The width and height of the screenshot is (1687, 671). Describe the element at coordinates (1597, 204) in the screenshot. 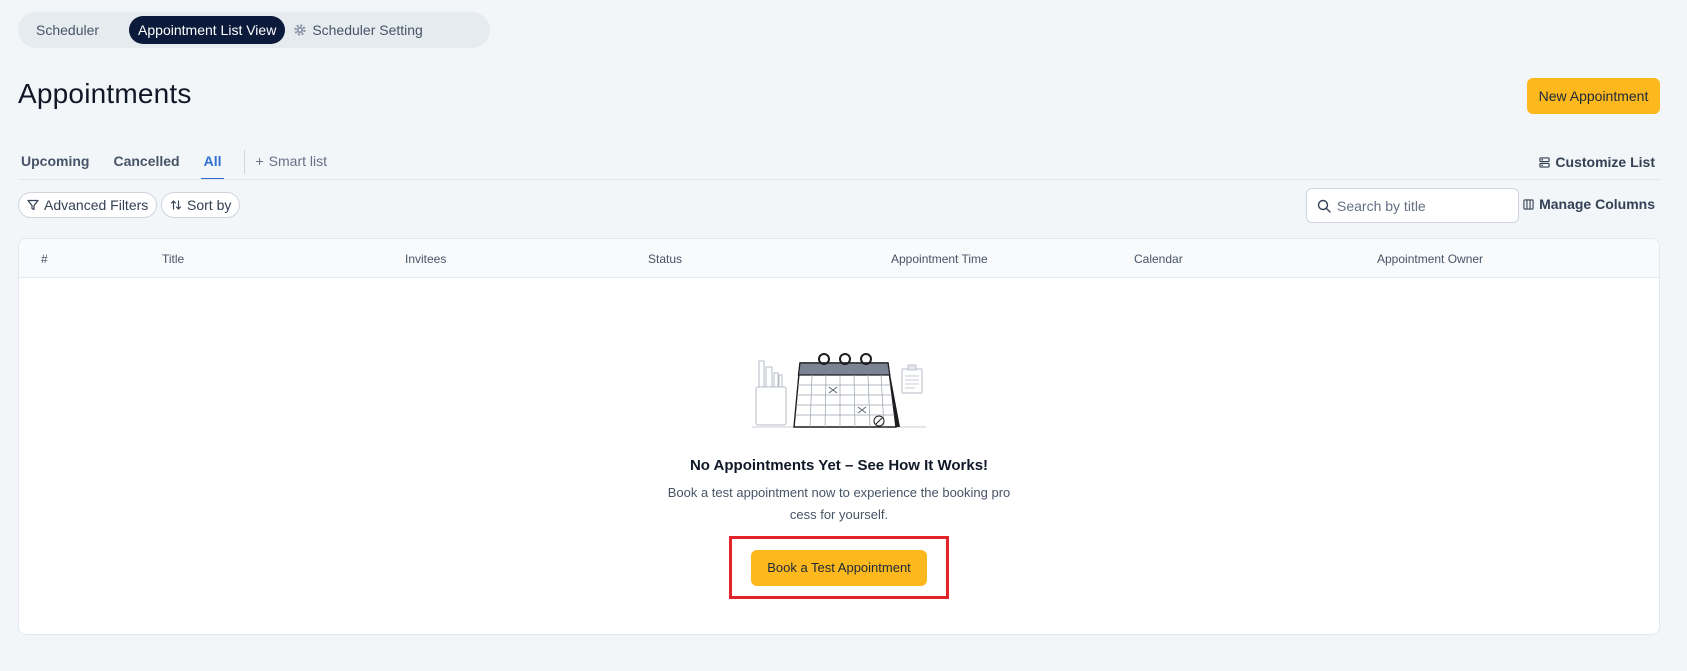

I see `manage-columns-label: Manage Columns` at that location.